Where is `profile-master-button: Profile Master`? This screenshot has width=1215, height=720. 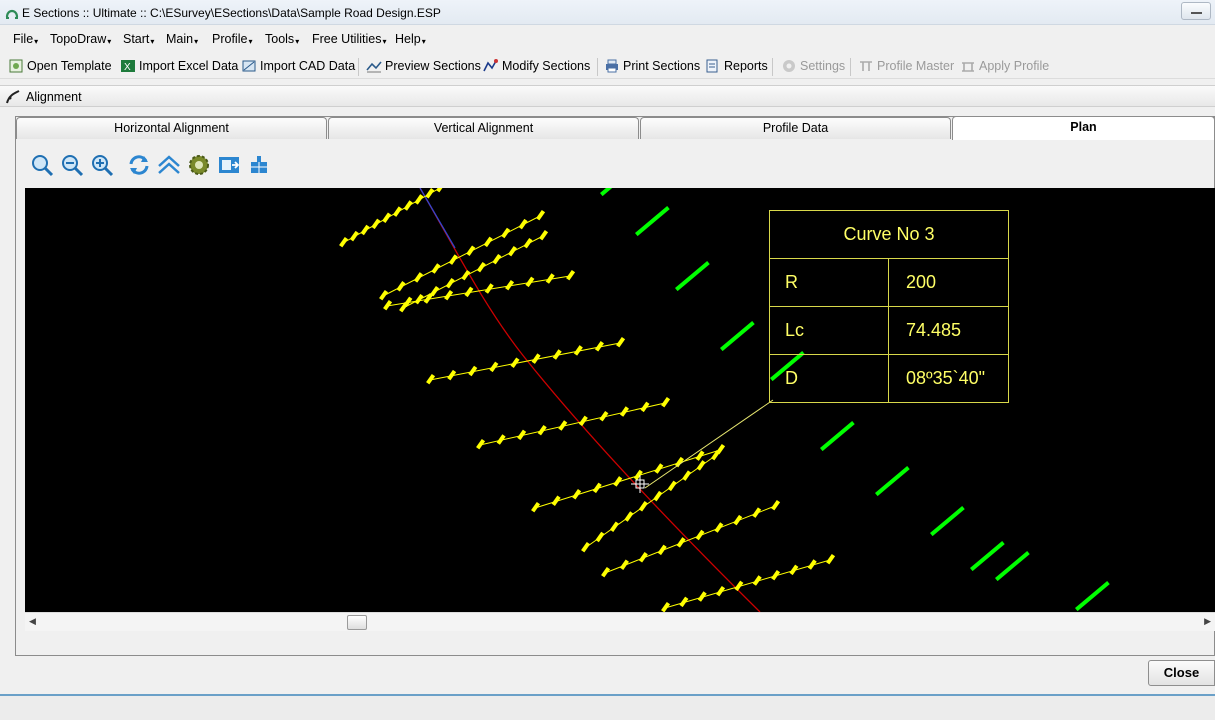
profile-master-button: Profile Master is located at coordinates (906, 66).